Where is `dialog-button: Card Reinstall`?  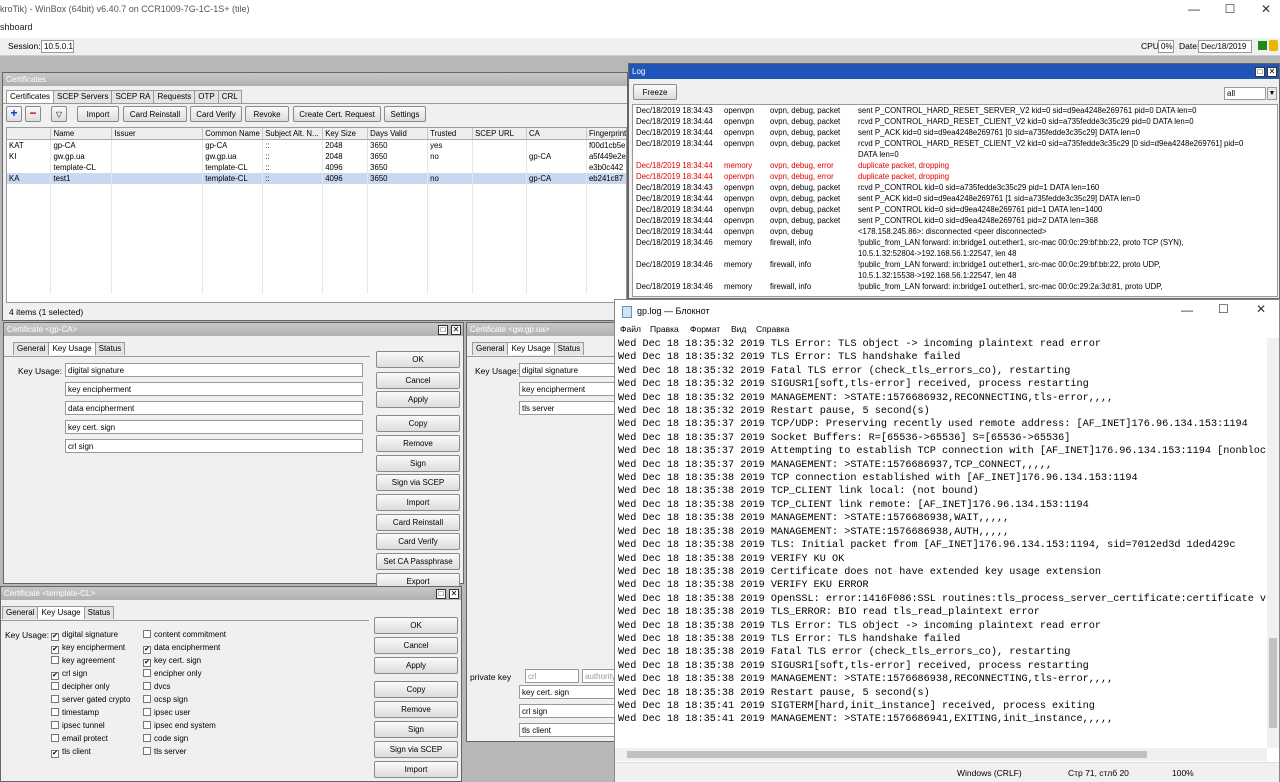
dialog-button: Card Reinstall is located at coordinates (418, 522).